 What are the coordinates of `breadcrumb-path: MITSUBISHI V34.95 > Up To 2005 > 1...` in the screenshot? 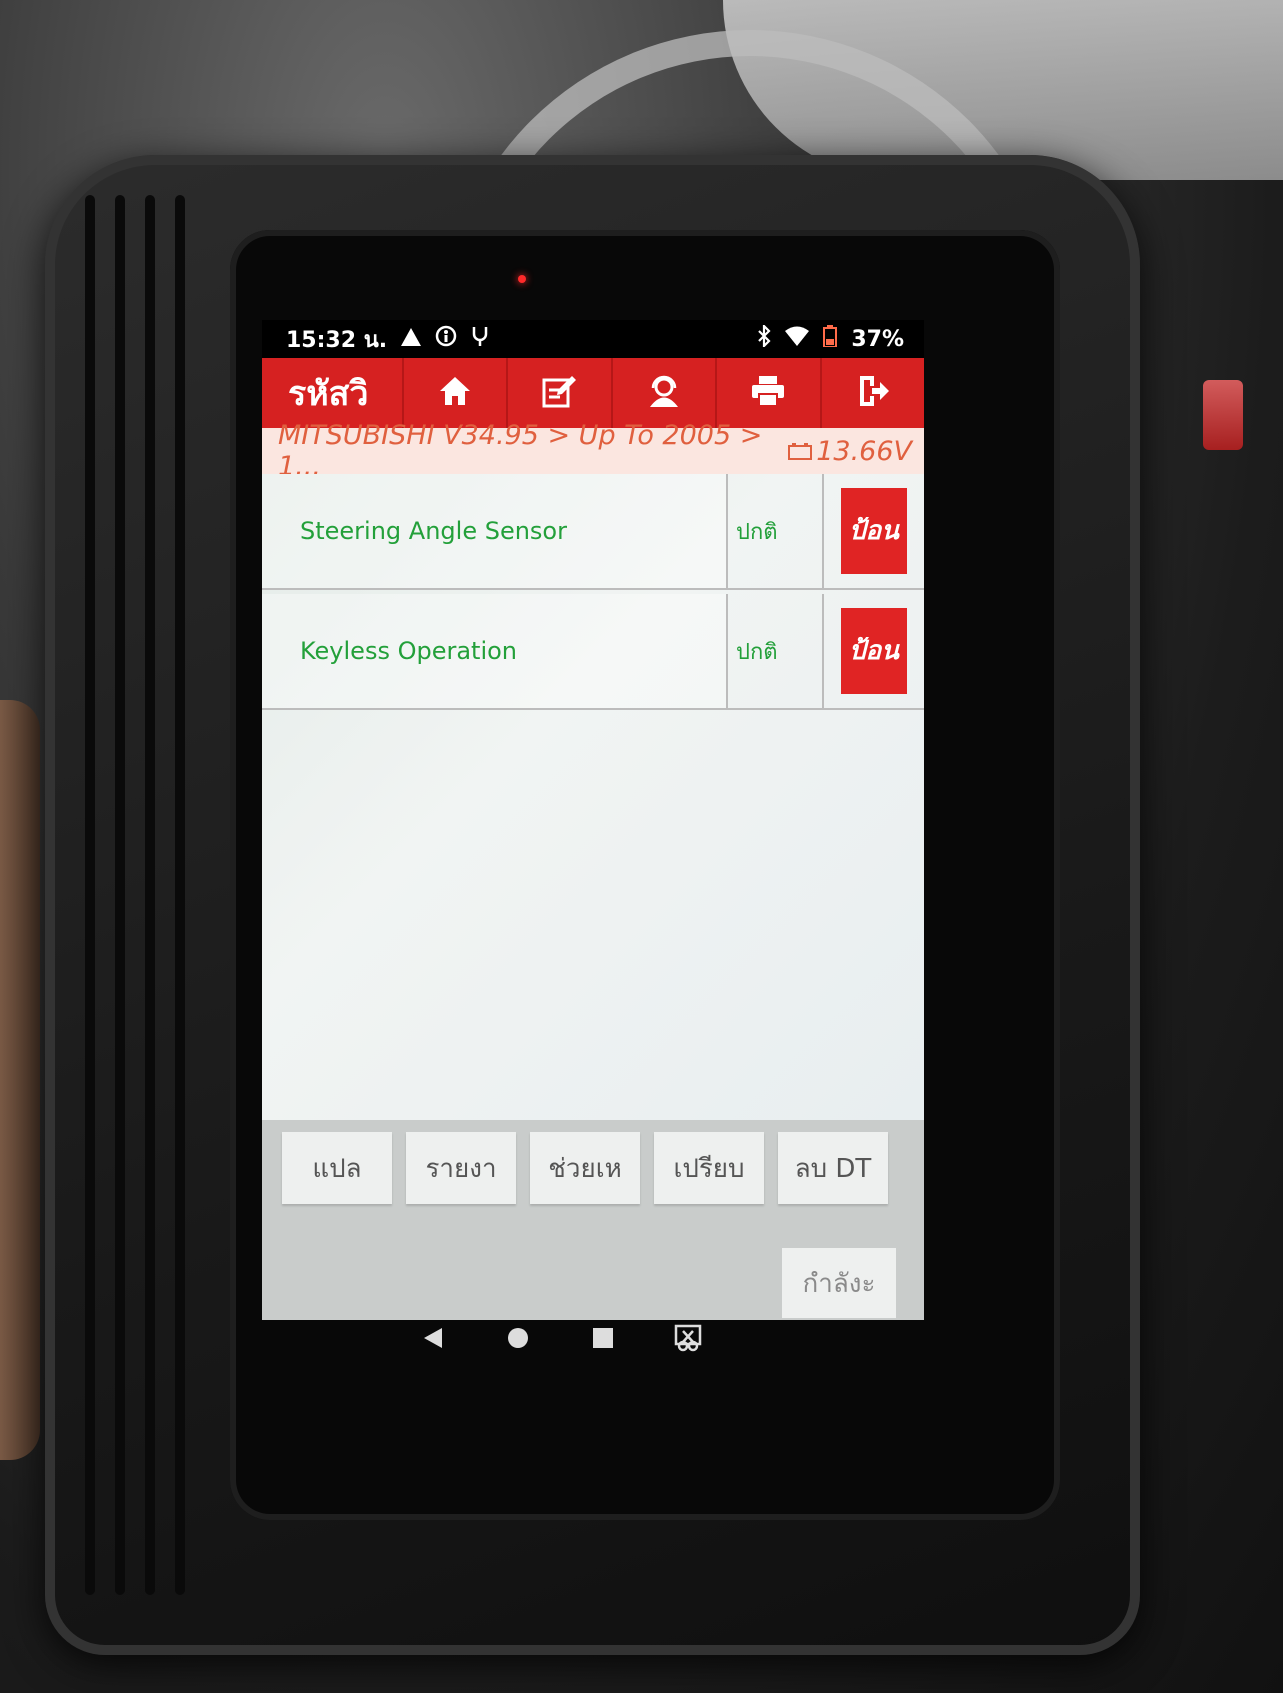 It's located at (520, 451).